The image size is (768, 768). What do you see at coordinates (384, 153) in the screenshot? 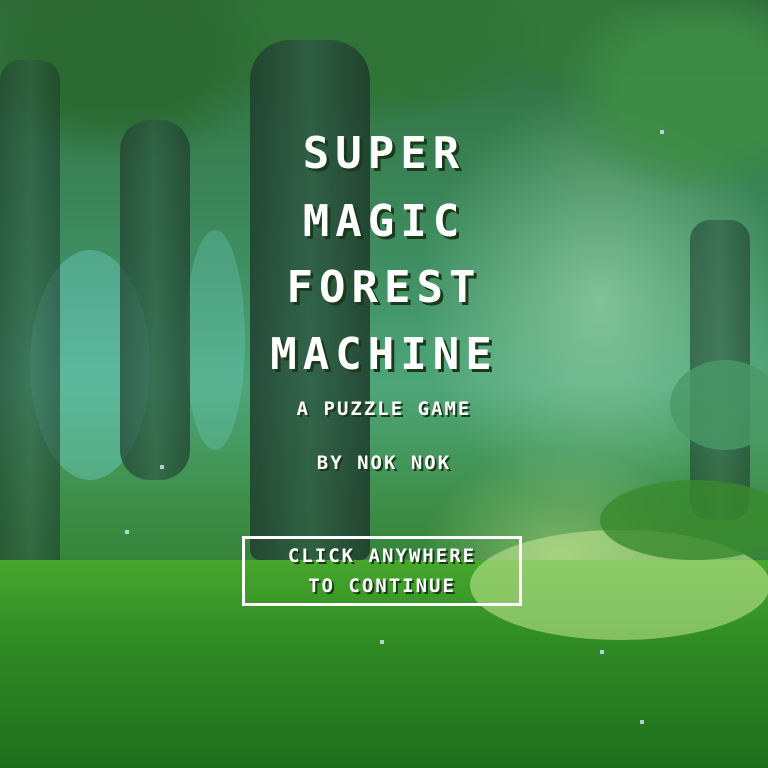
I see `game-title-line: SUPER` at bounding box center [384, 153].